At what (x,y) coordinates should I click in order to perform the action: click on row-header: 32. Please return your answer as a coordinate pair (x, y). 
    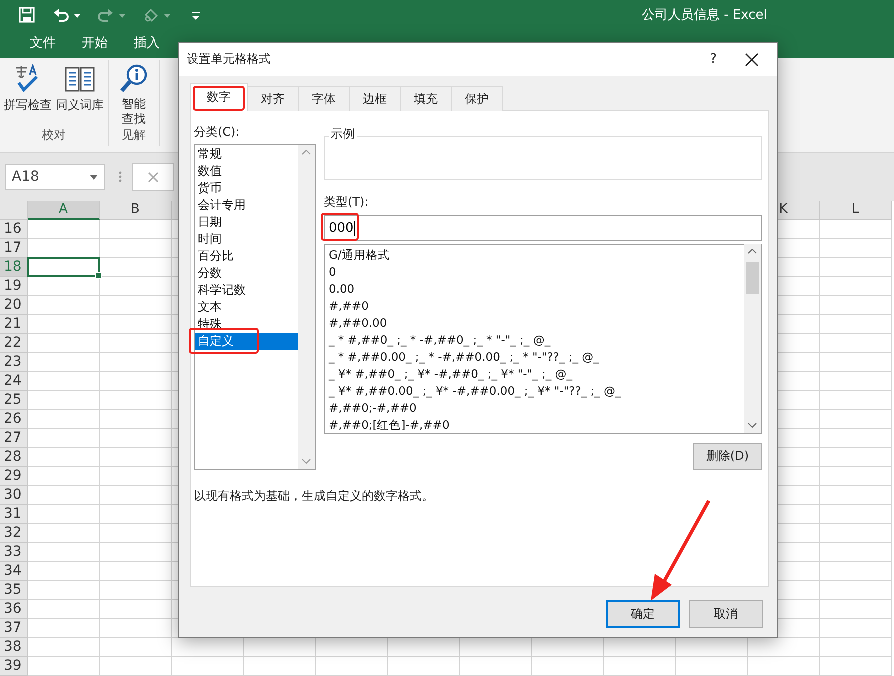
    Looking at the image, I should click on (14, 533).